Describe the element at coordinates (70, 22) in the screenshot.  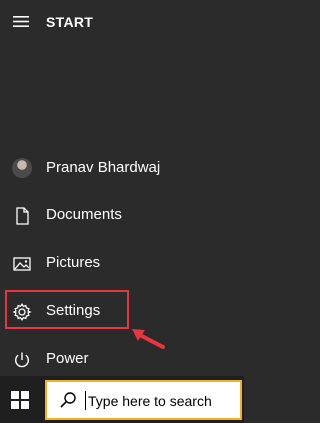
I see `start-title: START` at that location.